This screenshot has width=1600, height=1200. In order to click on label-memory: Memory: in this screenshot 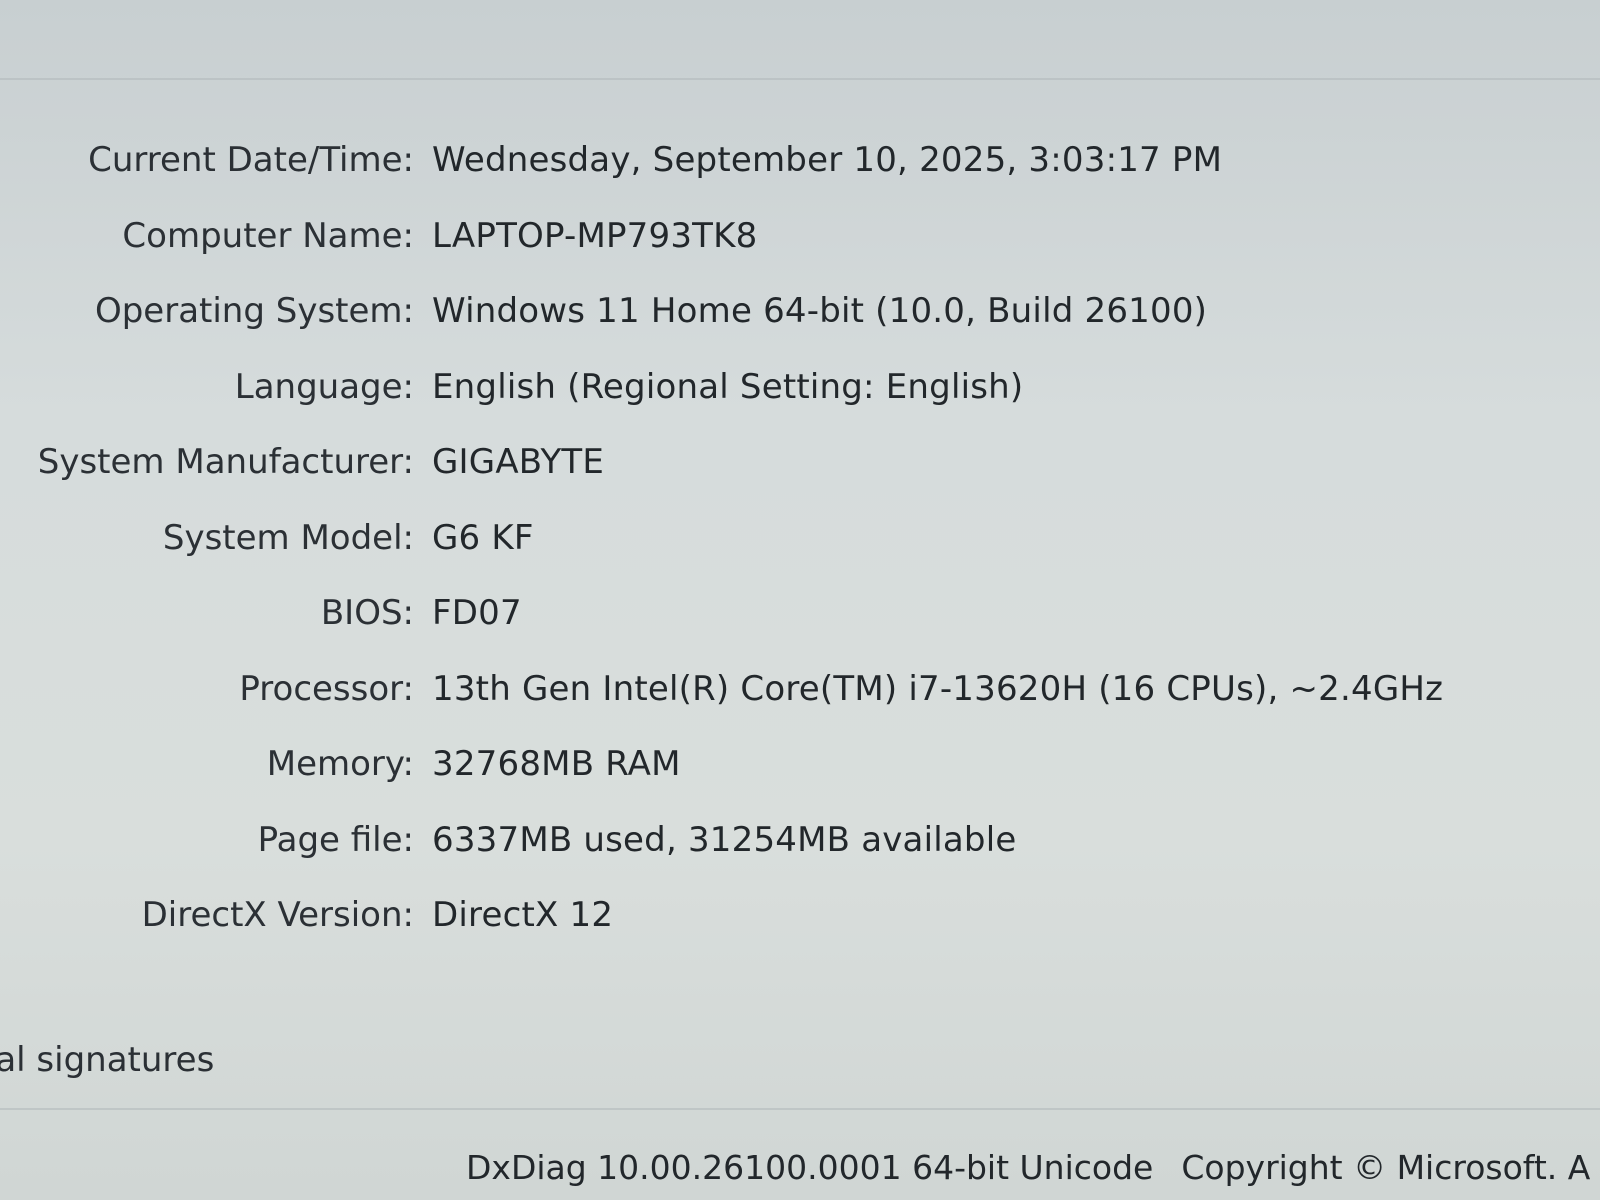, I will do `click(340, 764)`.